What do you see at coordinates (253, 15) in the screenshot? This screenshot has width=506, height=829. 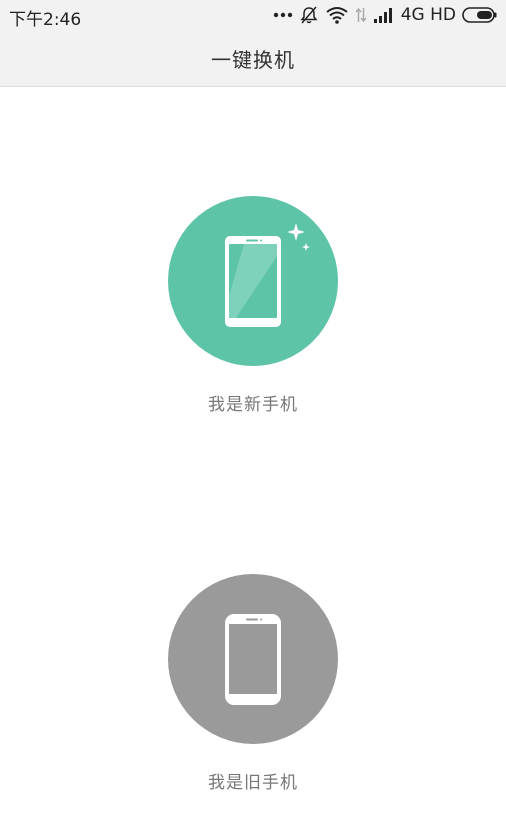 I see `status-bar: 下午2:46 4G HD` at bounding box center [253, 15].